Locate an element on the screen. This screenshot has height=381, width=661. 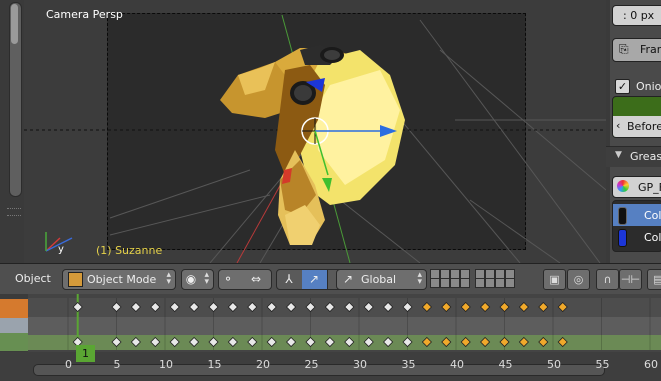
proportional-edit-button: ◎ is located at coordinates (578, 279).